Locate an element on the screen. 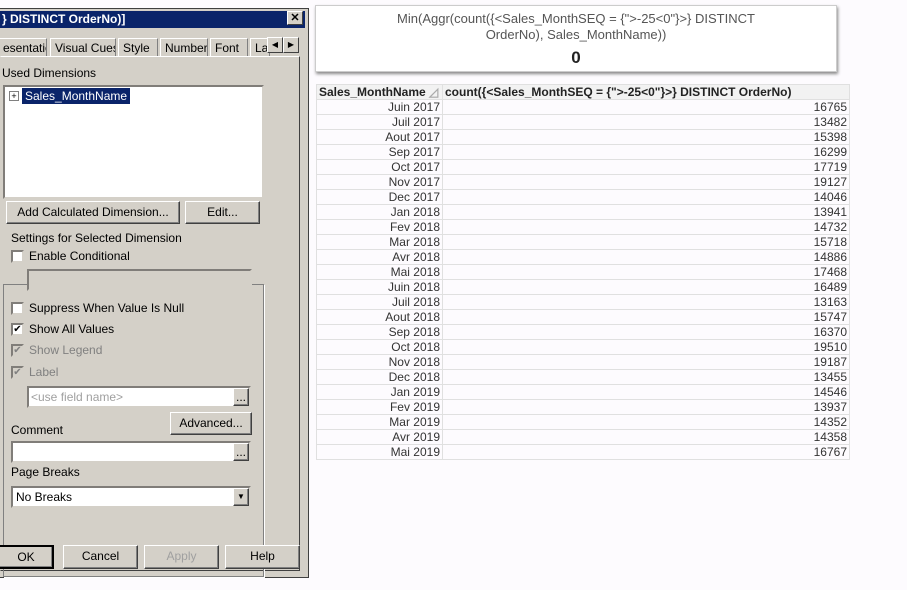 This screenshot has height=590, width=907. close-button: ✕ is located at coordinates (295, 18).